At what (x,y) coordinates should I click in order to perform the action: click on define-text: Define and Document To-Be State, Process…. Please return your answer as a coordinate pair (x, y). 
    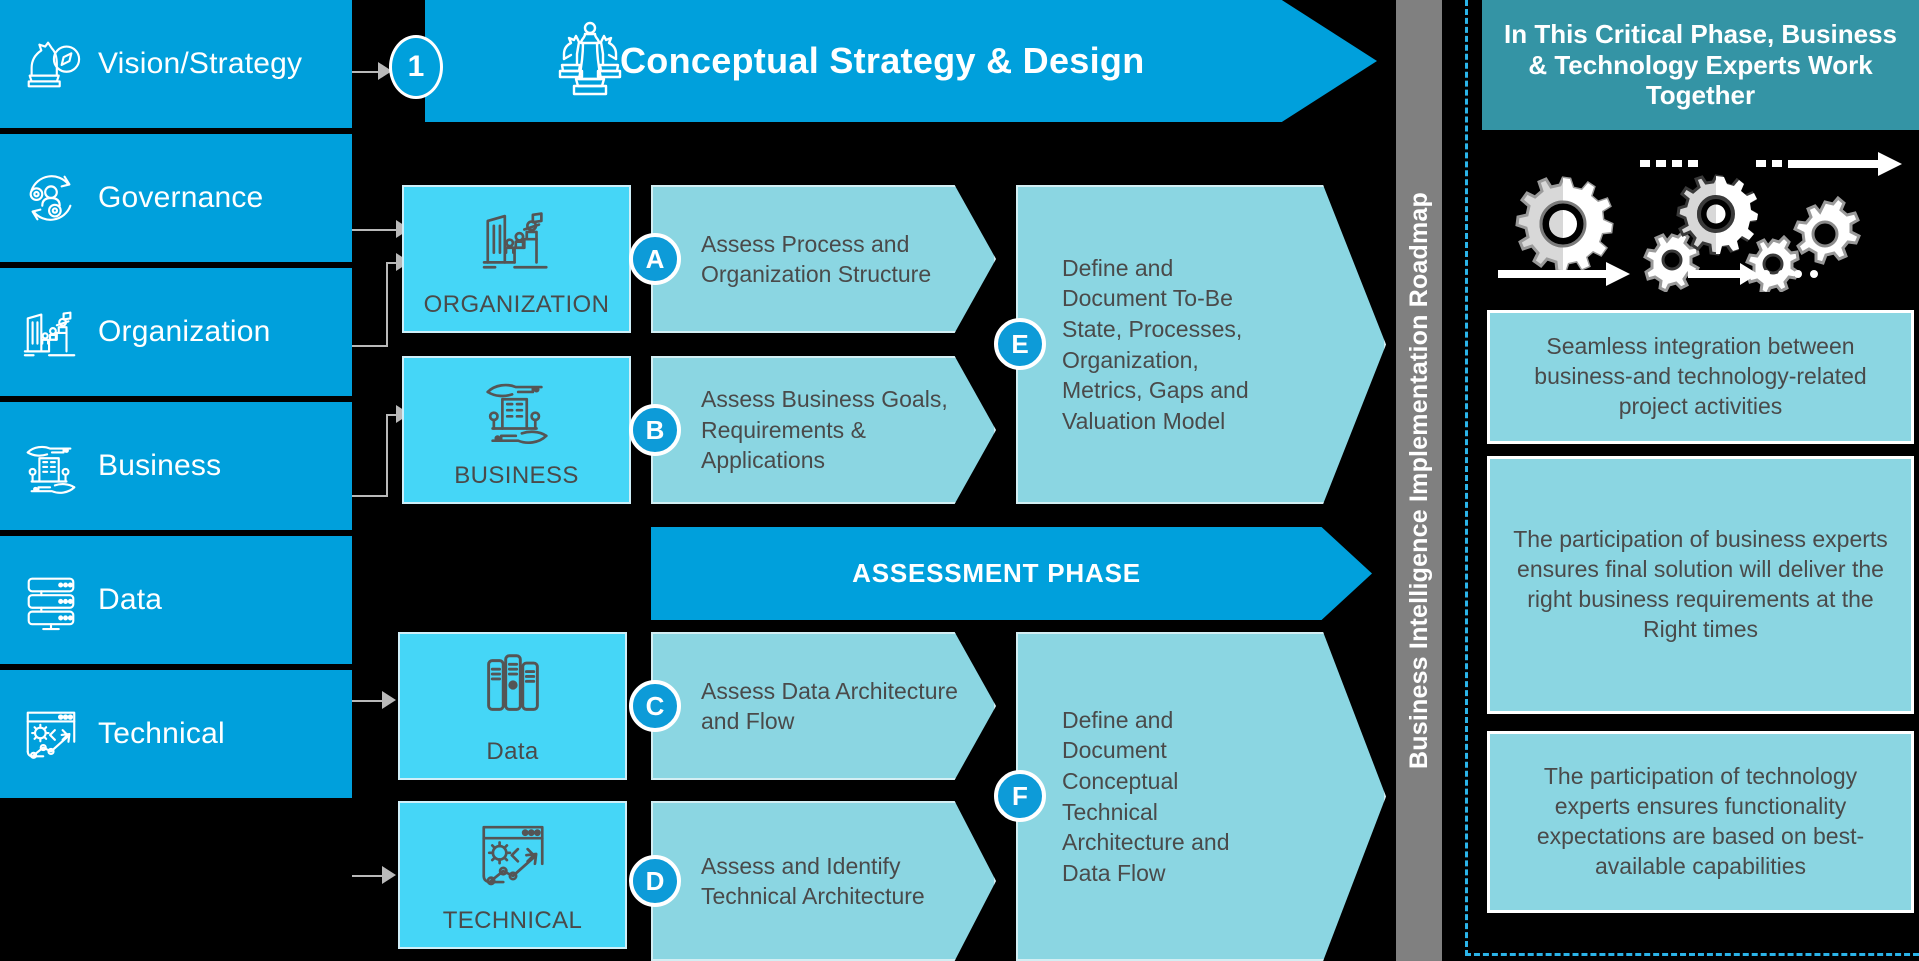
    Looking at the image, I should click on (1155, 344).